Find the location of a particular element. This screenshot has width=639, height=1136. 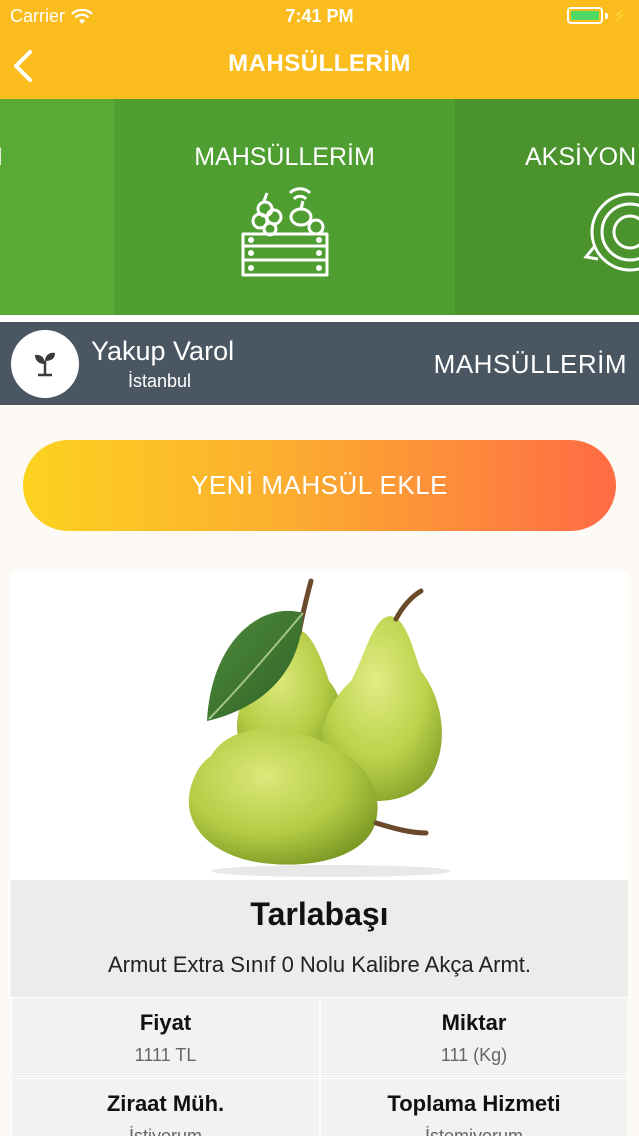

top-bar: Carrier 7:41 PM ⚡ MAHSÜLLERİM is located at coordinates (319, 49).